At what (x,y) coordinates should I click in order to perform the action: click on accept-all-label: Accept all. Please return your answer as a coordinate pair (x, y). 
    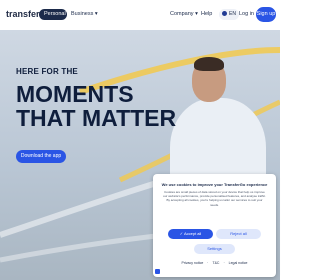
    Looking at the image, I should click on (192, 233).